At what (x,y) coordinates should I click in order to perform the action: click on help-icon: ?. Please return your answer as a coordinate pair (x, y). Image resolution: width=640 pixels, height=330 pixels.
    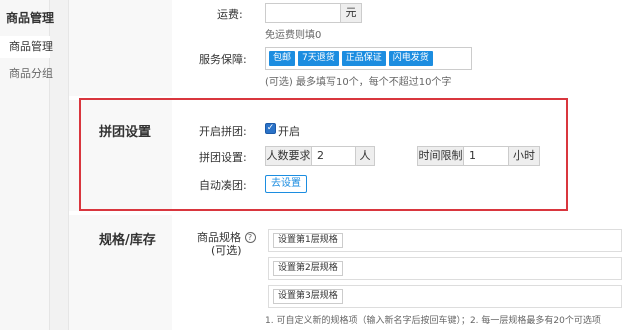
    Looking at the image, I should click on (250, 237).